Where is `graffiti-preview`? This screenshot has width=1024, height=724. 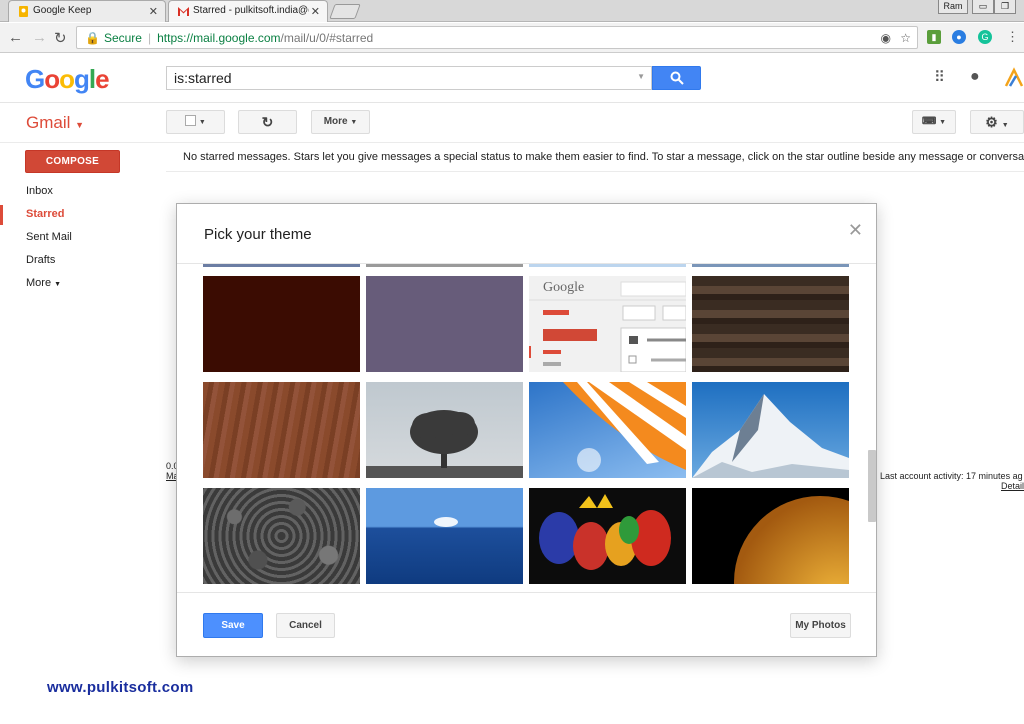 graffiti-preview is located at coordinates (605, 532).